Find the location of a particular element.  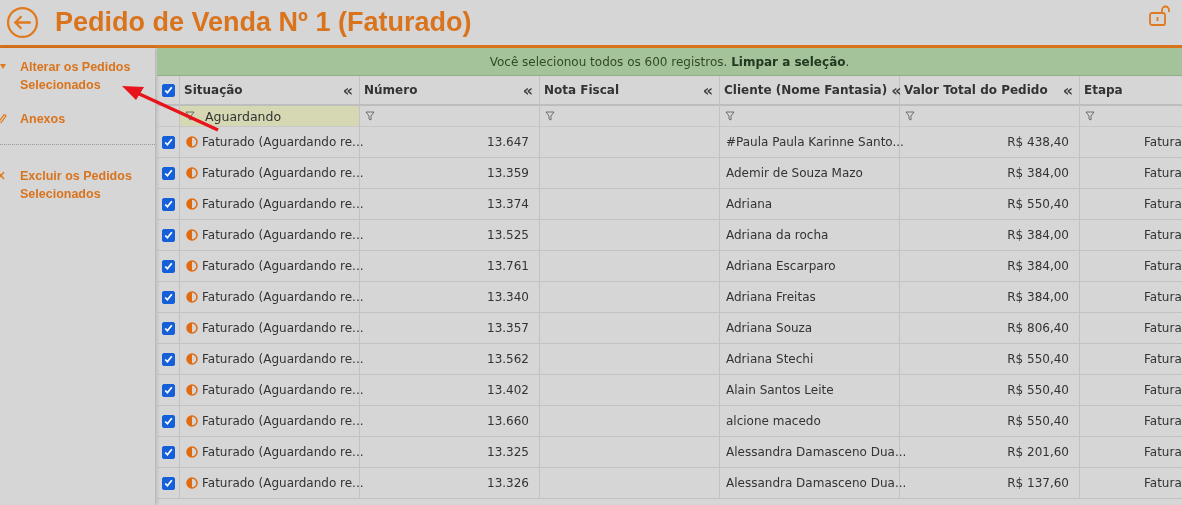

column-header: Número is located at coordinates (441, 90).